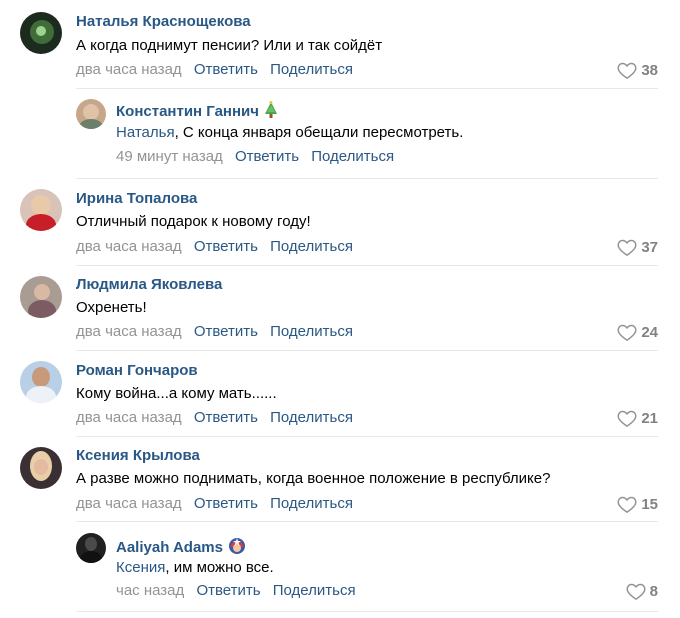 The width and height of the screenshot is (680, 618). I want to click on comment-text: Охренеть!, so click(111, 307).